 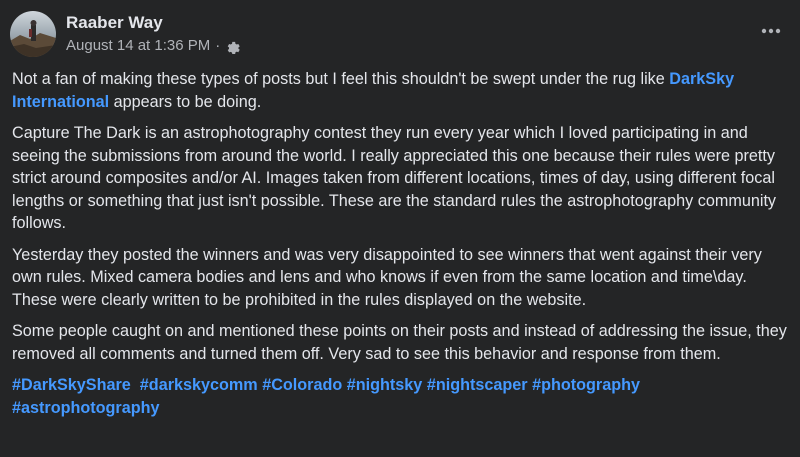 I want to click on more-options-icon, so click(x=771, y=31).